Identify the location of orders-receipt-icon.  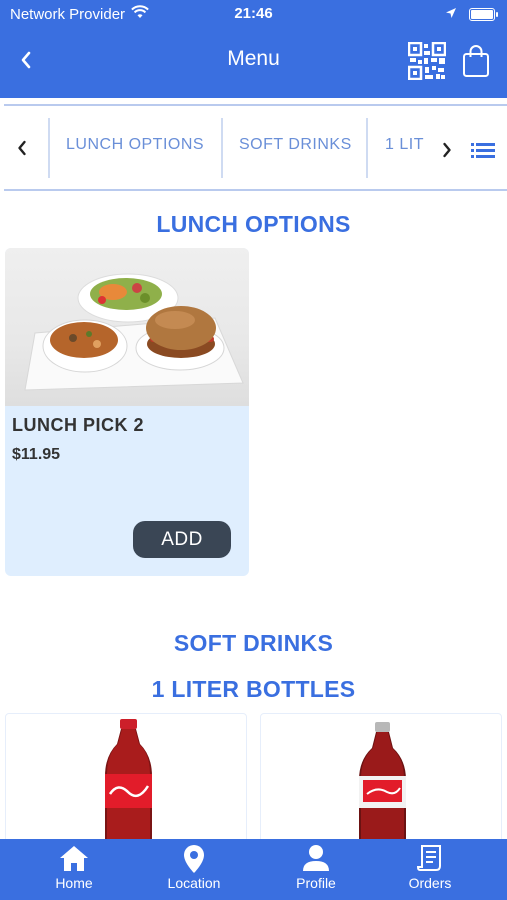
(429, 858).